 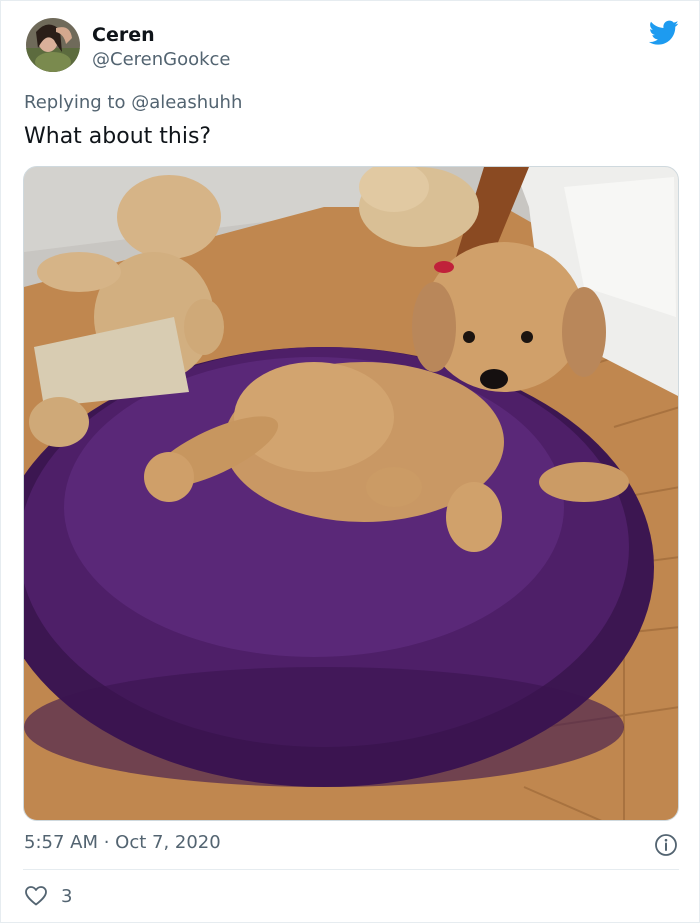 What do you see at coordinates (664, 33) in the screenshot?
I see `twitter-bird-icon` at bounding box center [664, 33].